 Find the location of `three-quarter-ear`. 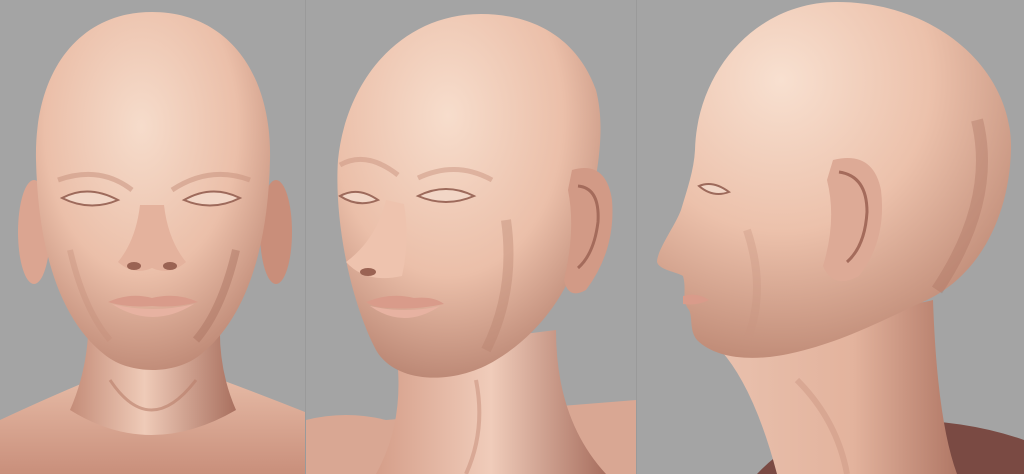

three-quarter-ear is located at coordinates (588, 231).